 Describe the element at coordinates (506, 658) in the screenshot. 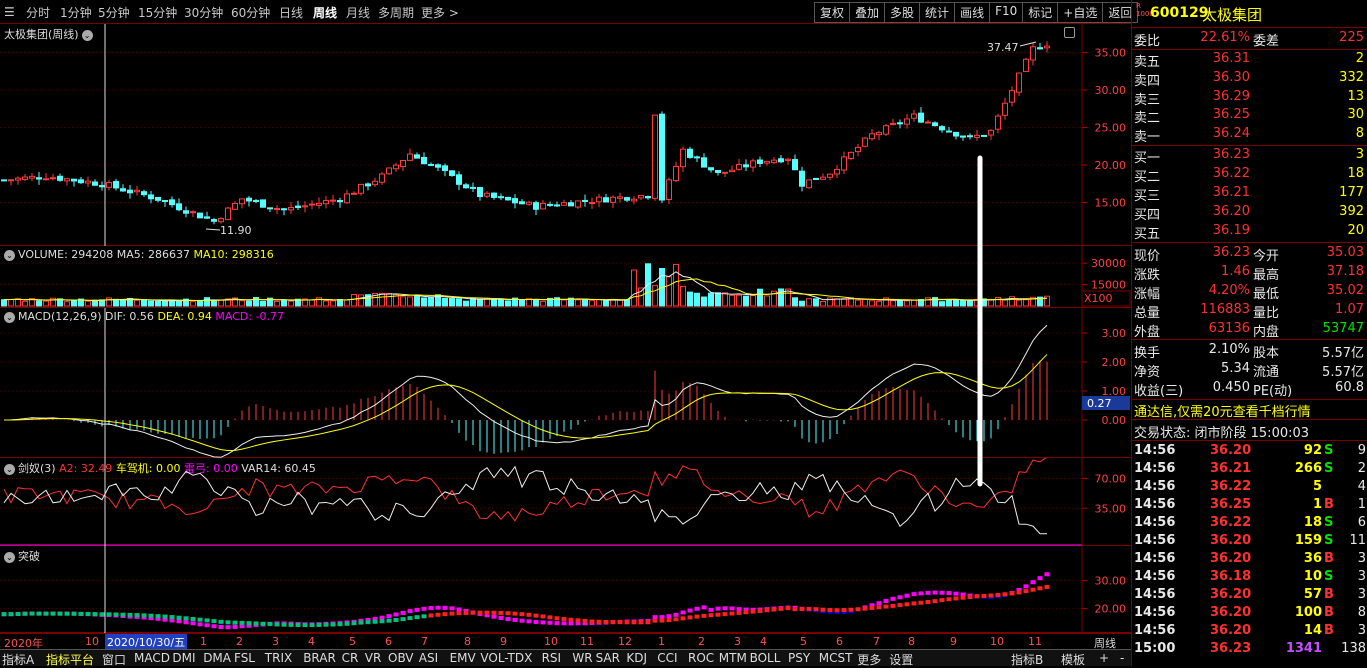

I see `indicator-tab-14: VOL-TDX` at that location.